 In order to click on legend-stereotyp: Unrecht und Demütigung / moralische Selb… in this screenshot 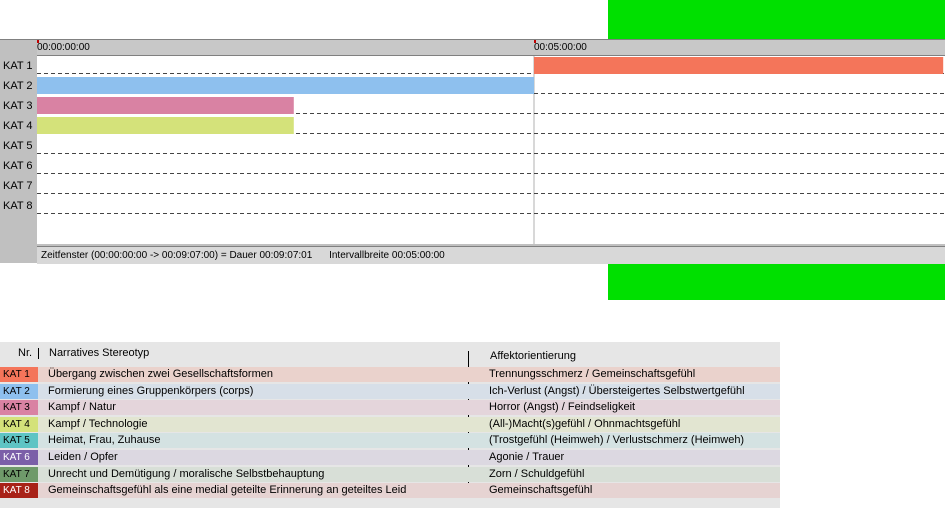, I will do `click(186, 473)`.